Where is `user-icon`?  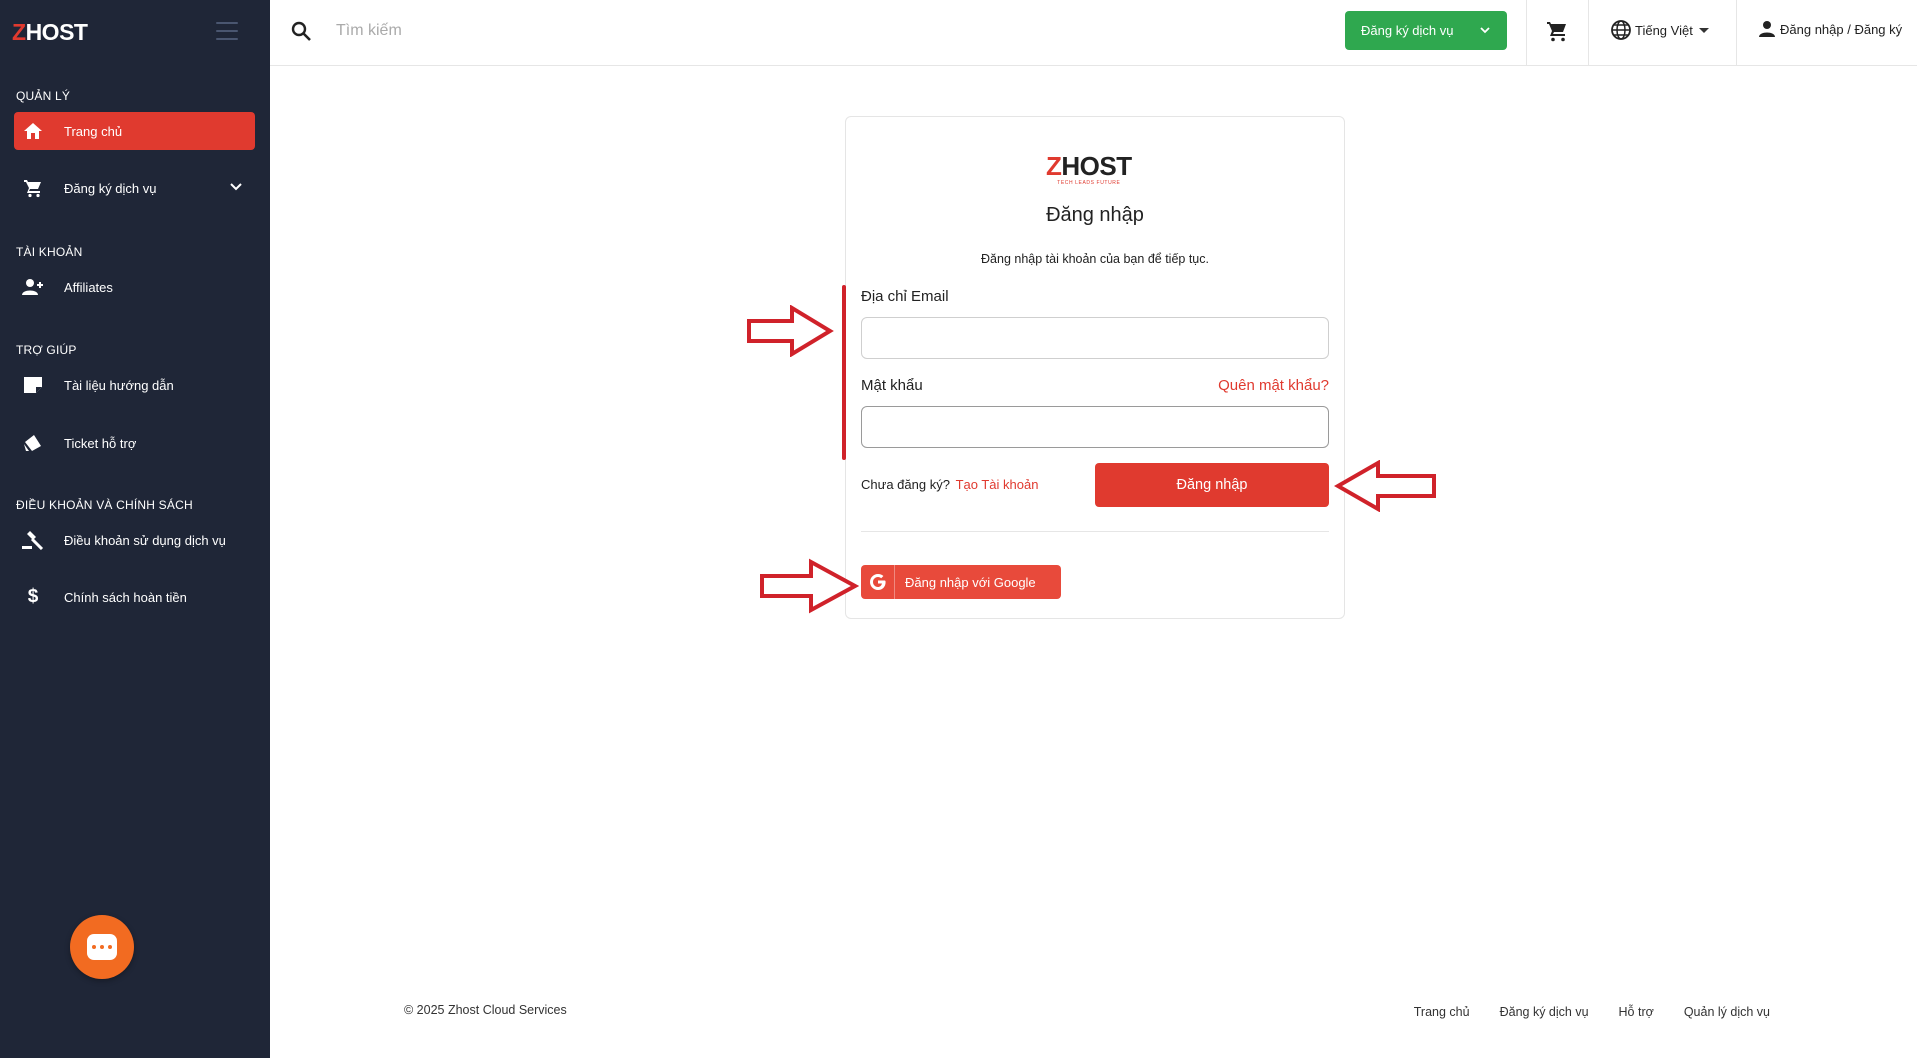 user-icon is located at coordinates (1767, 29).